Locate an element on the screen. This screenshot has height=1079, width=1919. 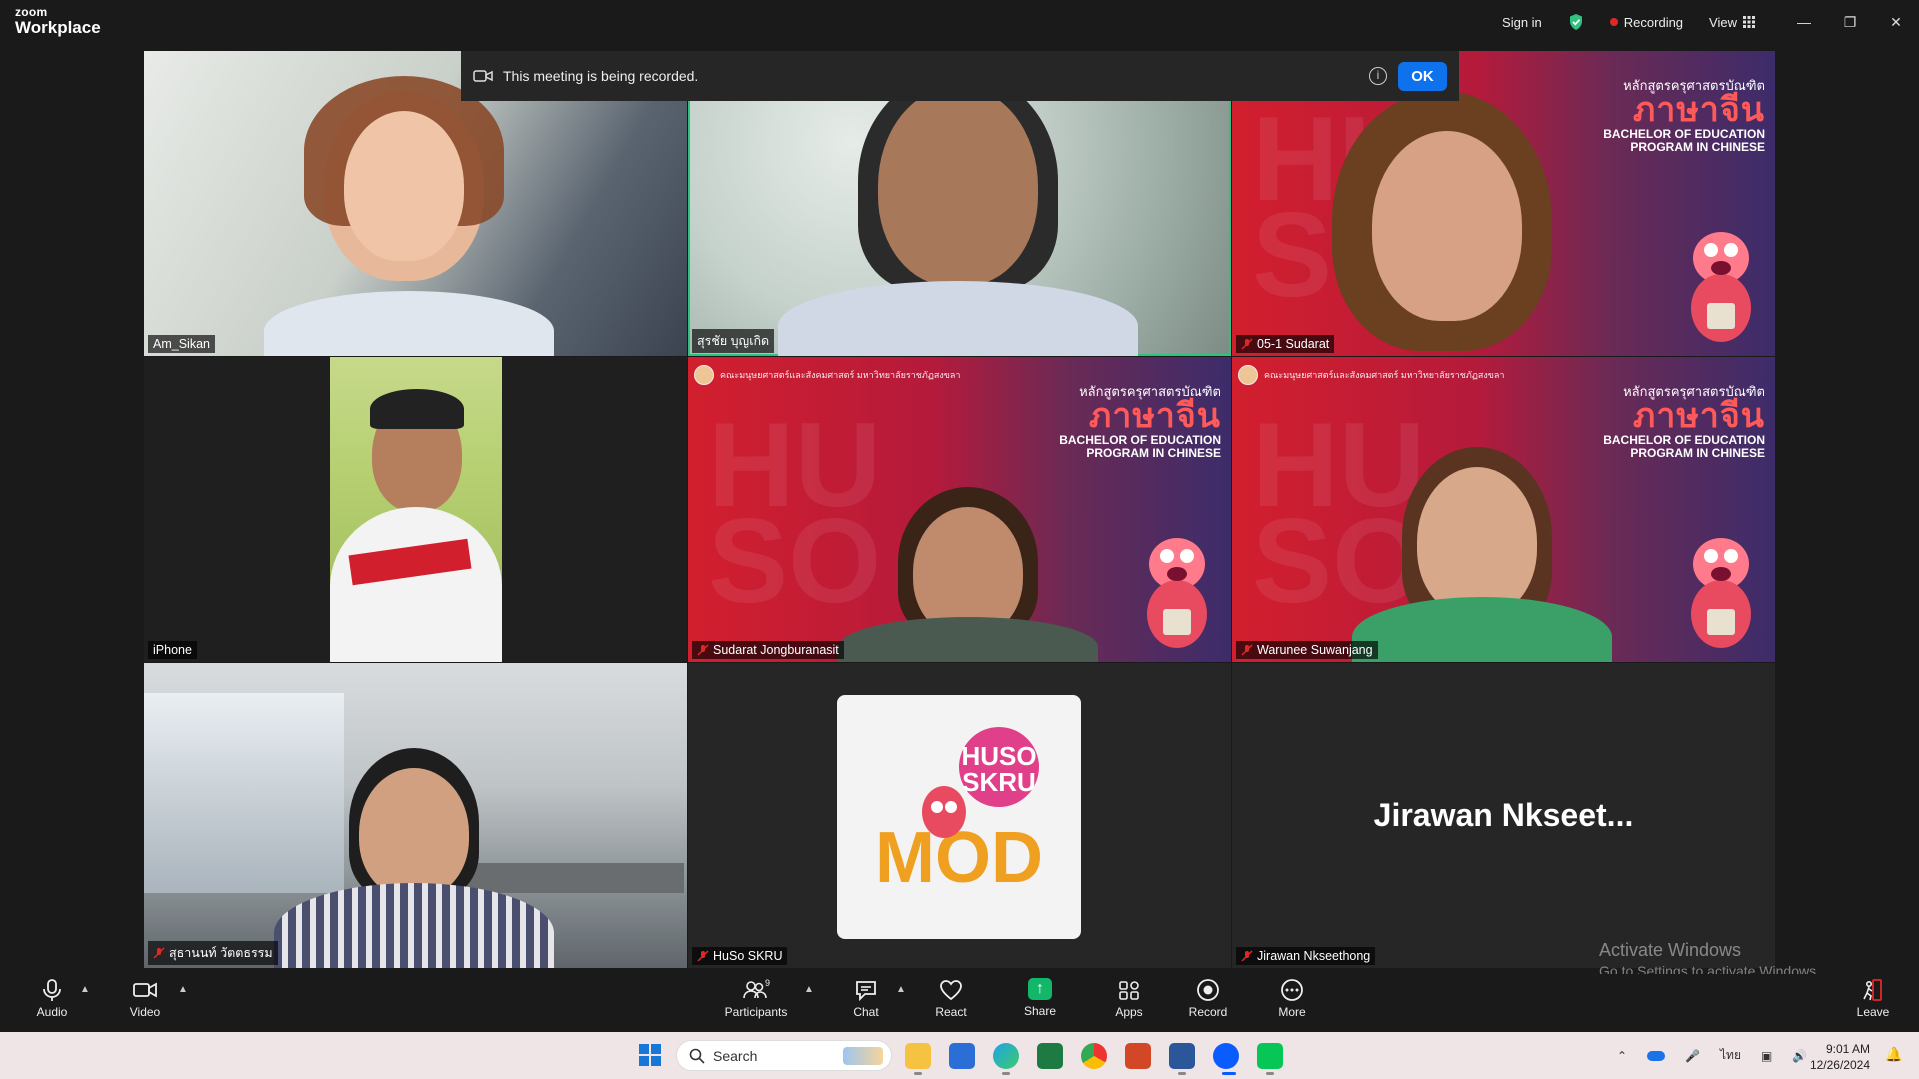
view-button: View is located at coordinates (1732, 22).